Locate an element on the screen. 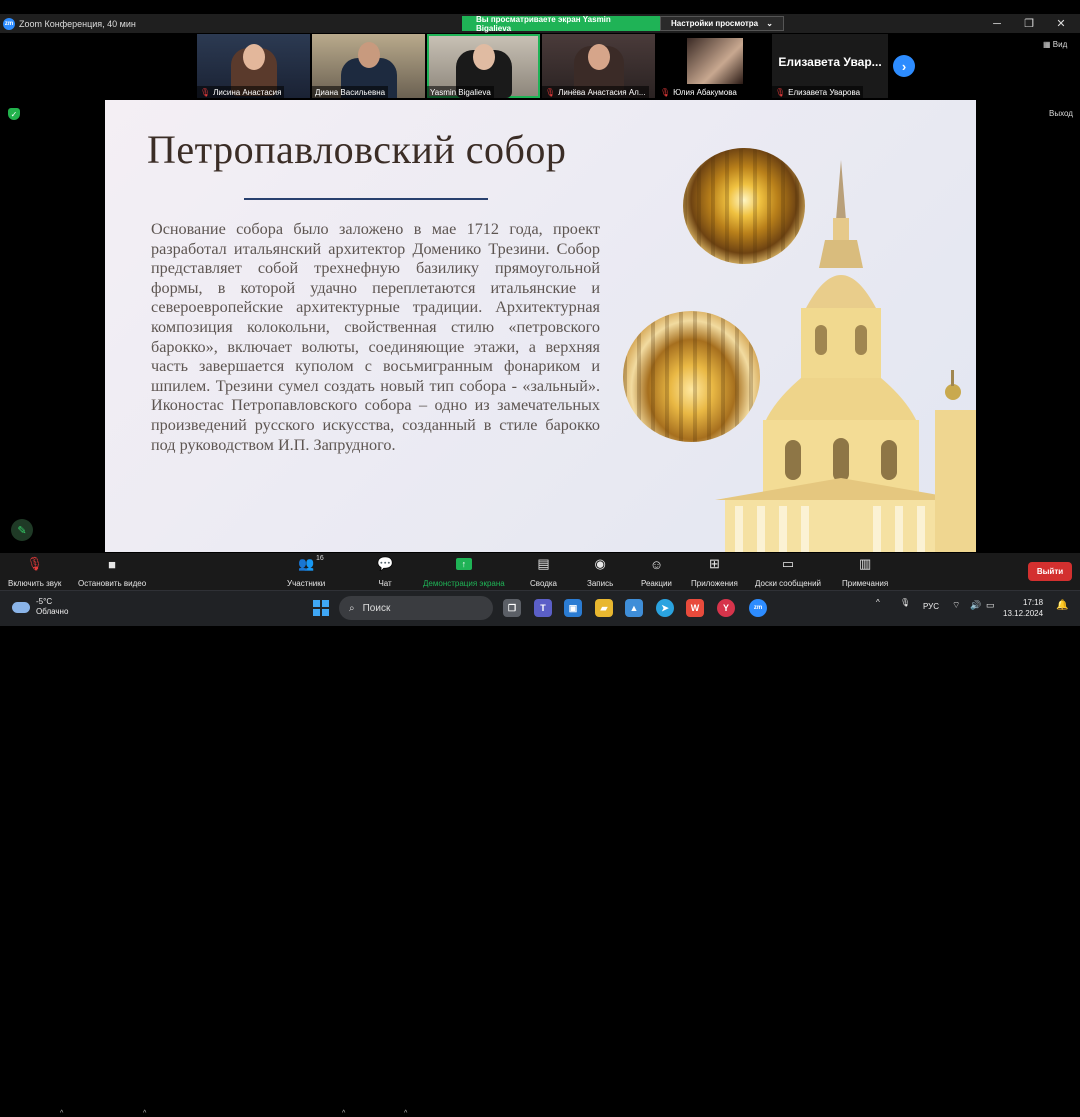 Image resolution: width=1080 pixels, height=1117 pixels. volutes is located at coordinates (841, 400).